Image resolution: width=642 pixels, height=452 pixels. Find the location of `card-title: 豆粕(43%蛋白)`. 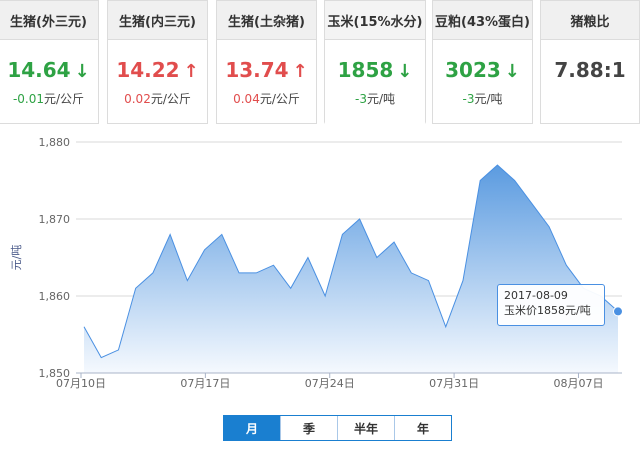

card-title: 豆粕(43%蛋白) is located at coordinates (482, 20).